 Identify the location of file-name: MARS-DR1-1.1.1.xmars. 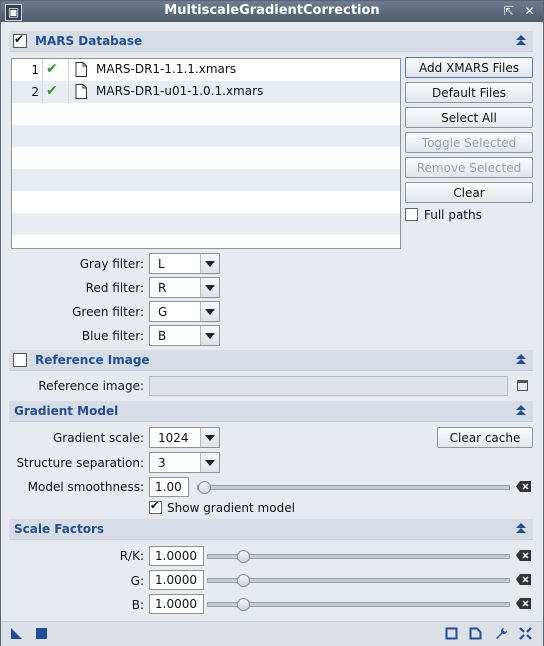
(166, 69).